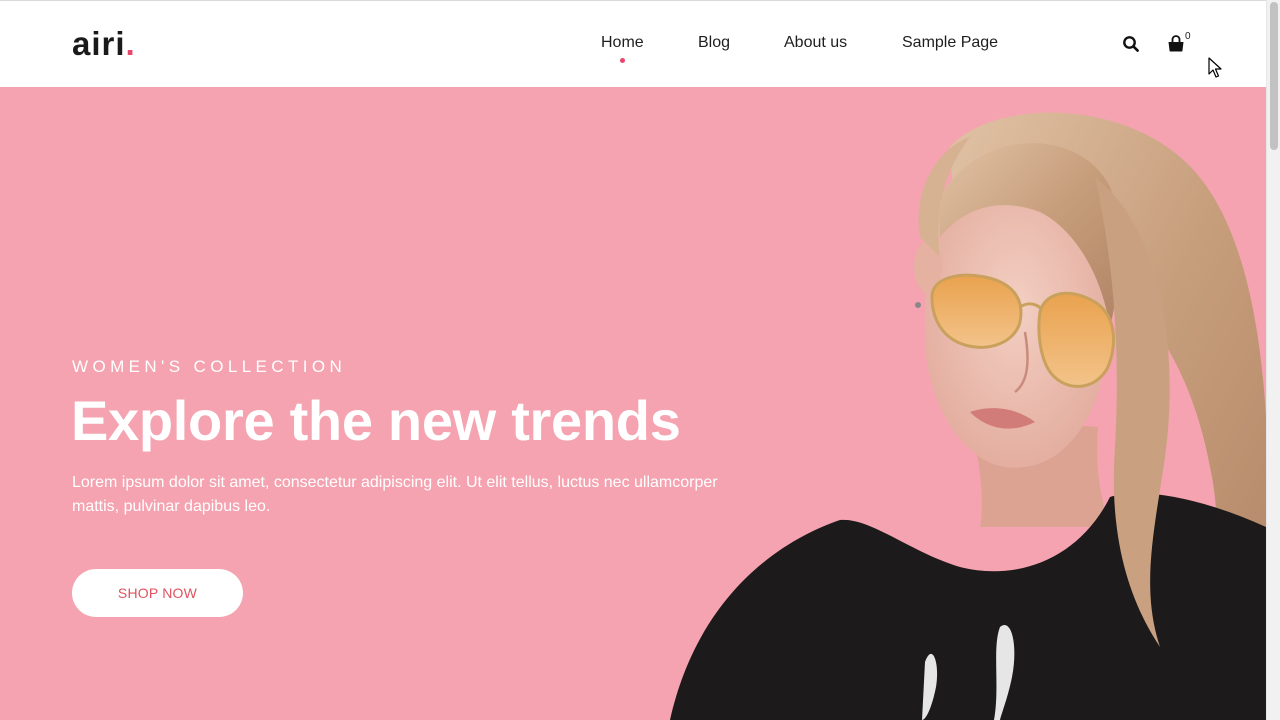 Image resolution: width=1280 pixels, height=720 pixels. I want to click on nav-item-home: Home, so click(622, 48).